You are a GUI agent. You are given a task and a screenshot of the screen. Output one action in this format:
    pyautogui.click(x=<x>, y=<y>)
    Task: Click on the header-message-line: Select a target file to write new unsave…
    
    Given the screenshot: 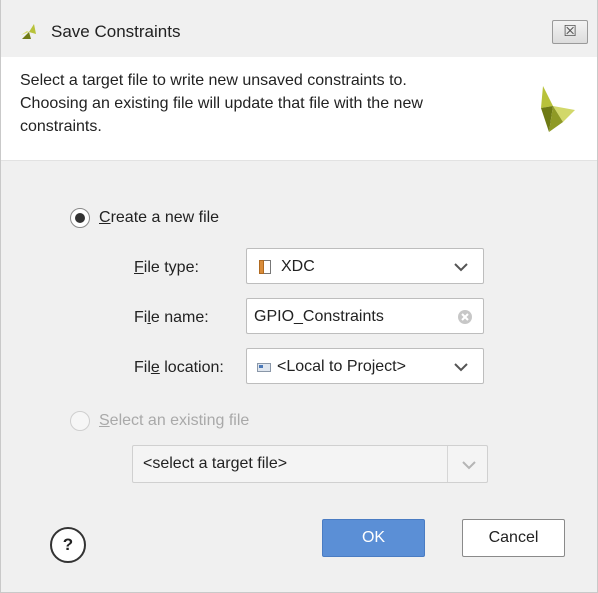 What is the action you would take?
    pyautogui.click(x=213, y=80)
    